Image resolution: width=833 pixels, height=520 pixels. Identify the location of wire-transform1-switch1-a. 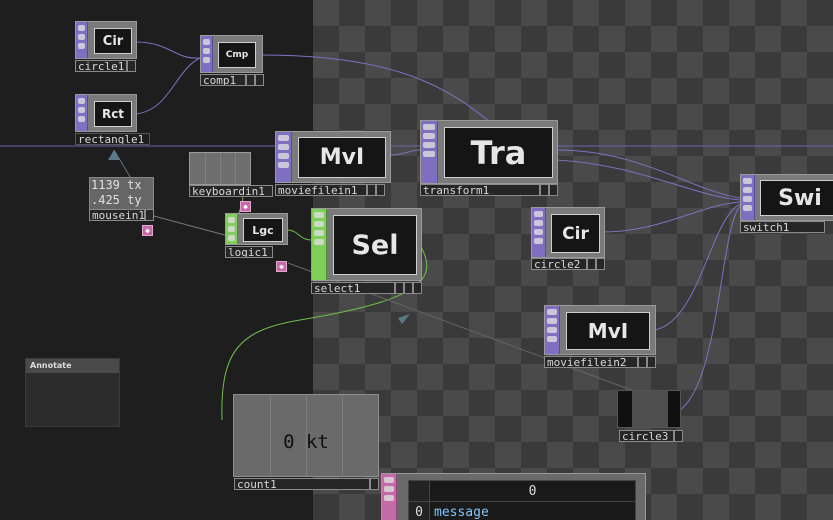
(648, 174).